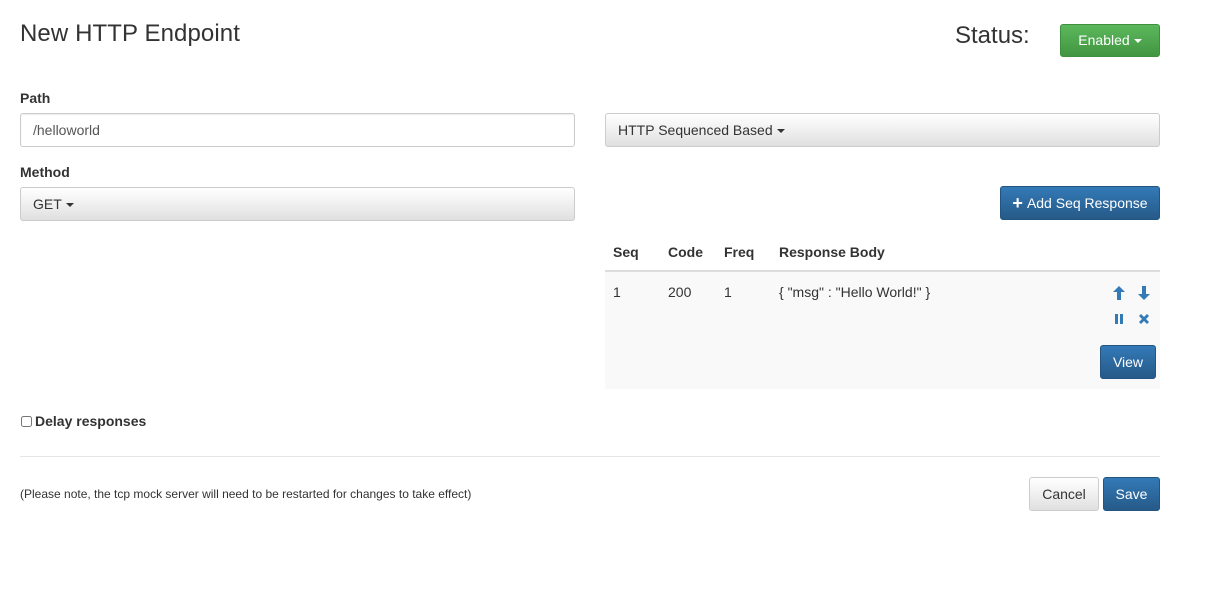  I want to click on column-header-actions, so click(1112, 255).